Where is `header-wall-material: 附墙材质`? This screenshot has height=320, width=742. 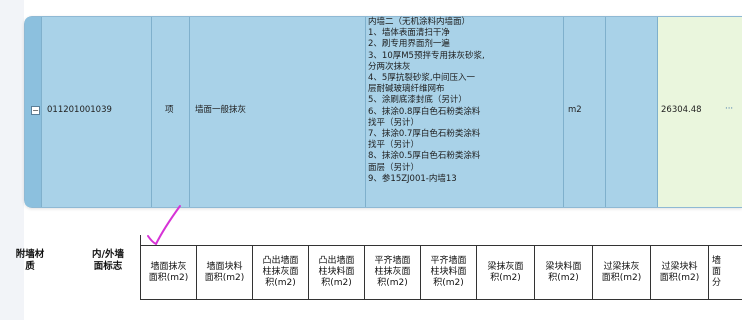 header-wall-material: 附墙材质 is located at coordinates (30, 261).